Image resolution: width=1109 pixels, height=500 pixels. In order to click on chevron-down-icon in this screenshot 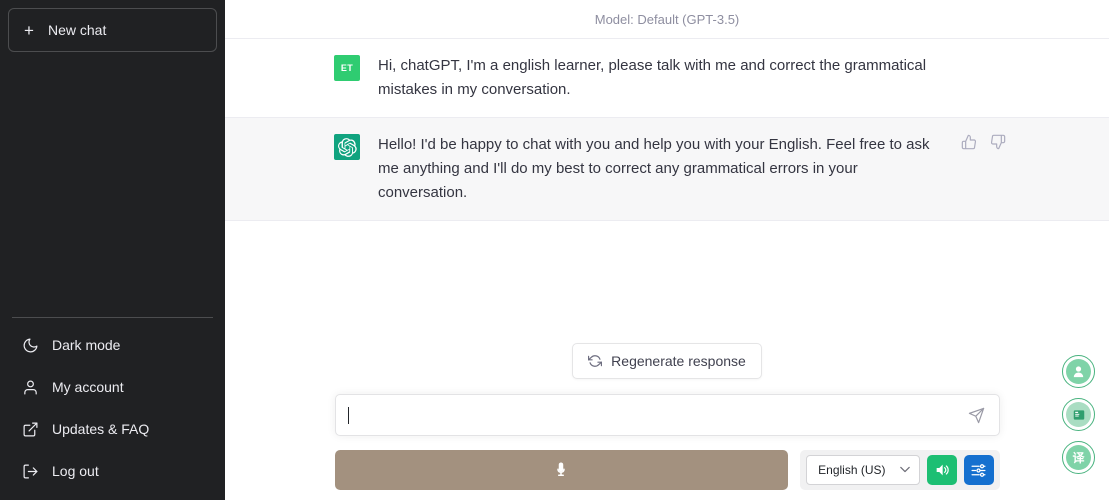, I will do `click(904, 470)`.